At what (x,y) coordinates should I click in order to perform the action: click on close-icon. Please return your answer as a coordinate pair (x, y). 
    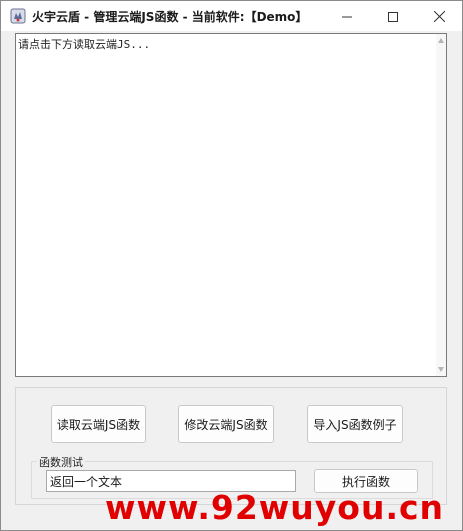
    Looking at the image, I should click on (439, 16).